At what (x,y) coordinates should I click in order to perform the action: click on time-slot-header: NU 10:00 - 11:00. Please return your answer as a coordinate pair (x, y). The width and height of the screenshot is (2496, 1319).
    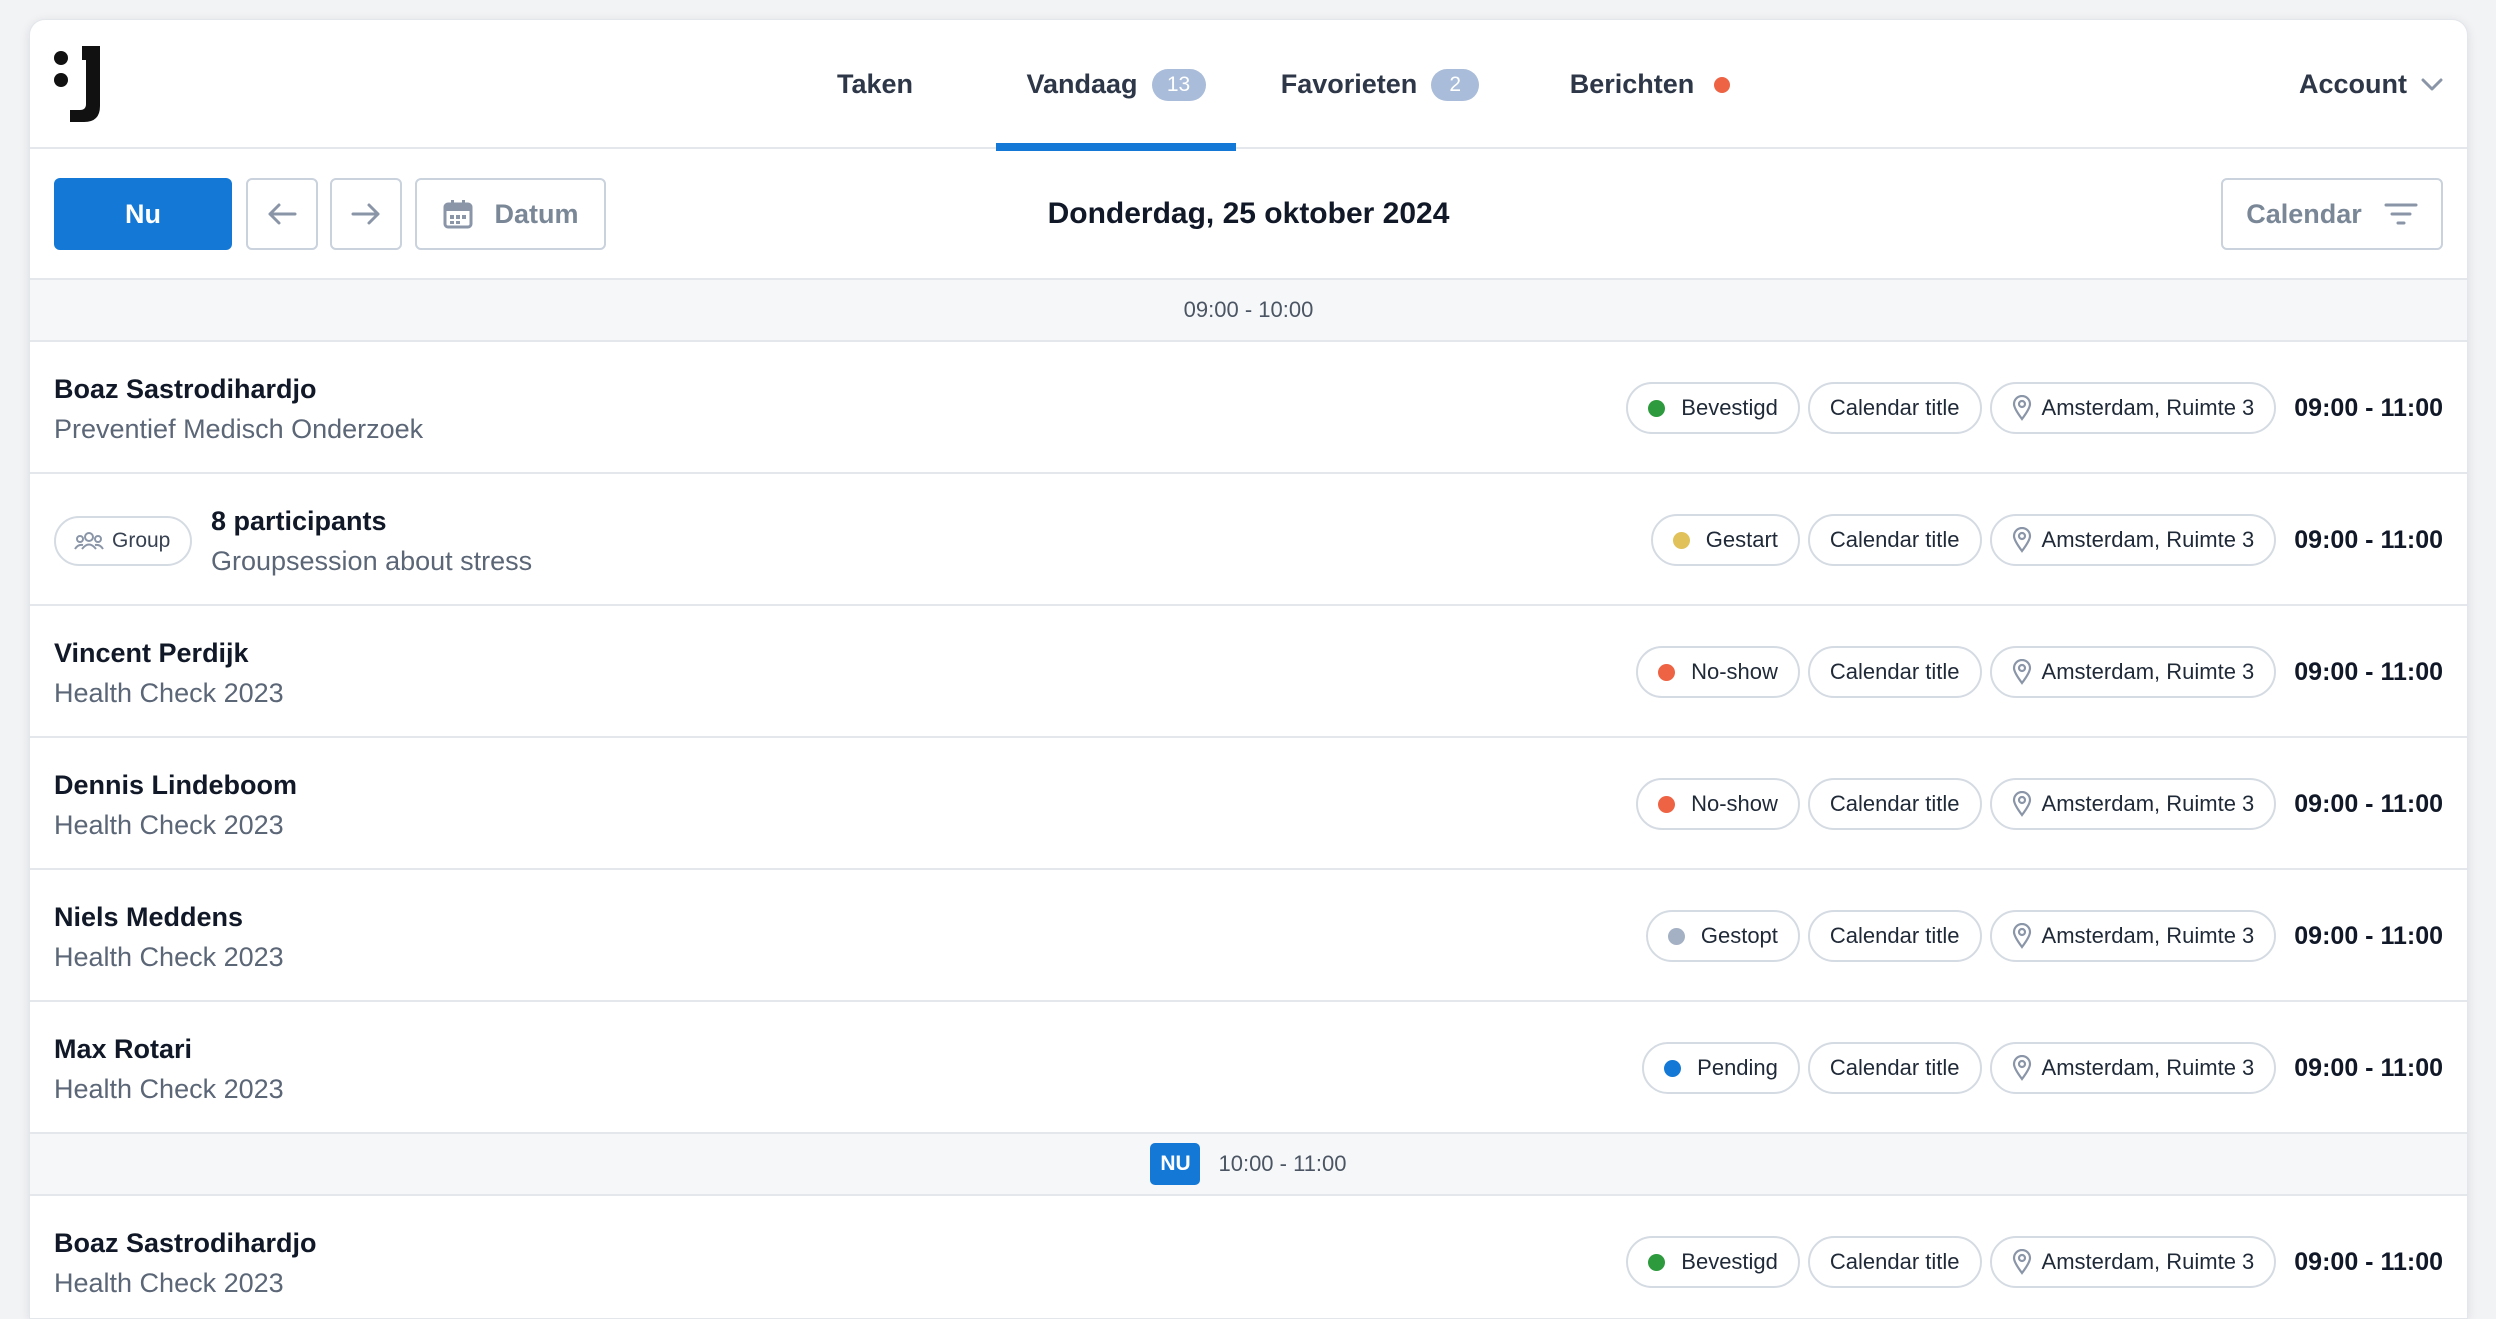
    Looking at the image, I should click on (1248, 1164).